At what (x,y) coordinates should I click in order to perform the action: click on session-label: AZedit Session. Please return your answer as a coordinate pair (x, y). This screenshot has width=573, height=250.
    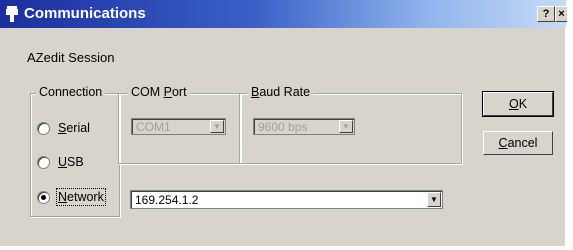
    Looking at the image, I should click on (71, 57).